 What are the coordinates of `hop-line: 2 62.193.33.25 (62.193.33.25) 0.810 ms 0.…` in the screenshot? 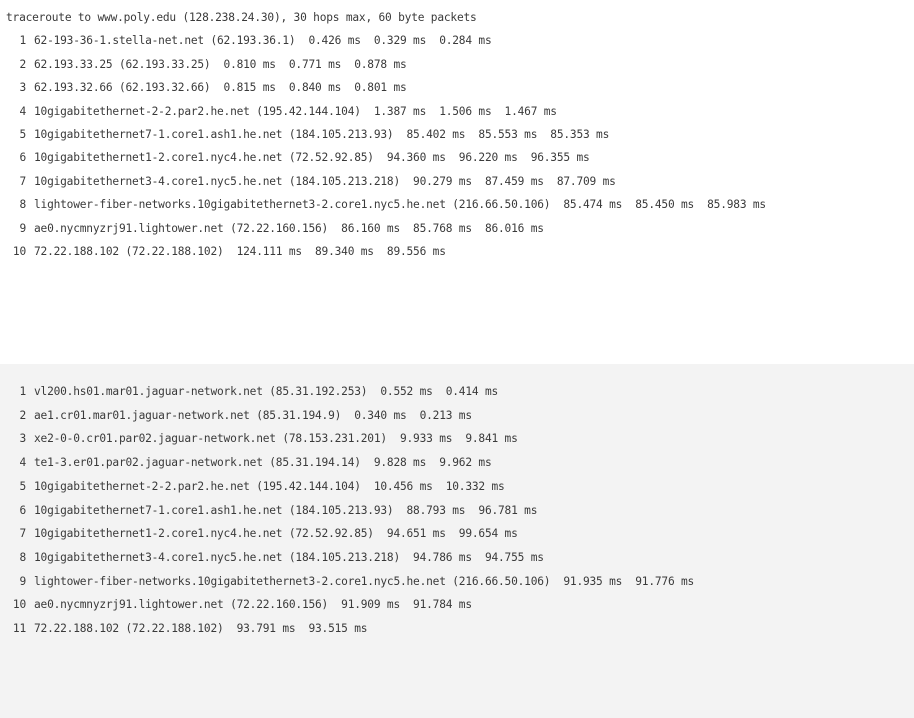 It's located at (460, 64).